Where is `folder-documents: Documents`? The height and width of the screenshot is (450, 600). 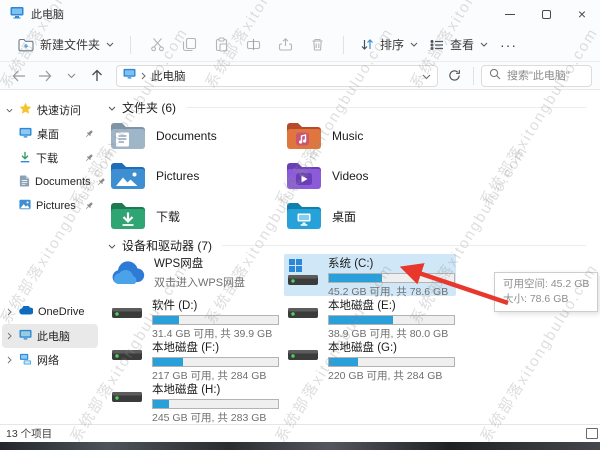
folder-documents: Documents is located at coordinates (196, 136).